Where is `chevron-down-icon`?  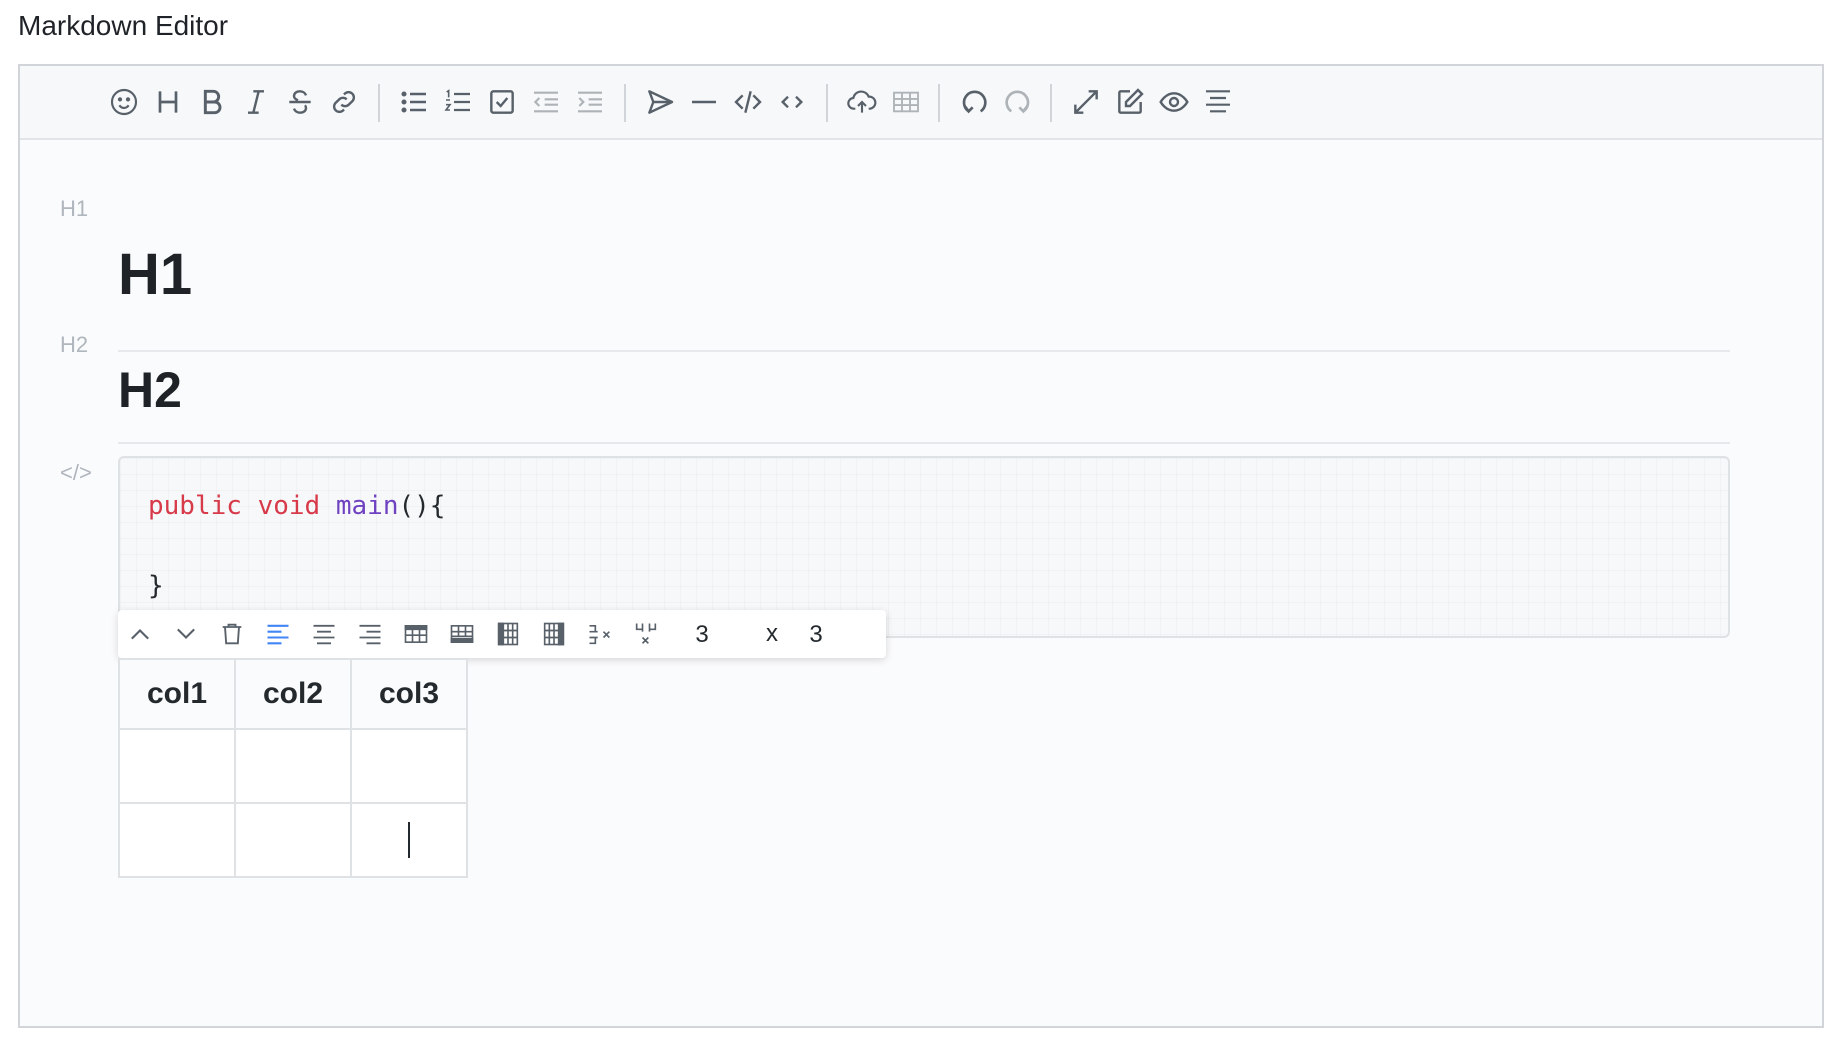 chevron-down-icon is located at coordinates (186, 633).